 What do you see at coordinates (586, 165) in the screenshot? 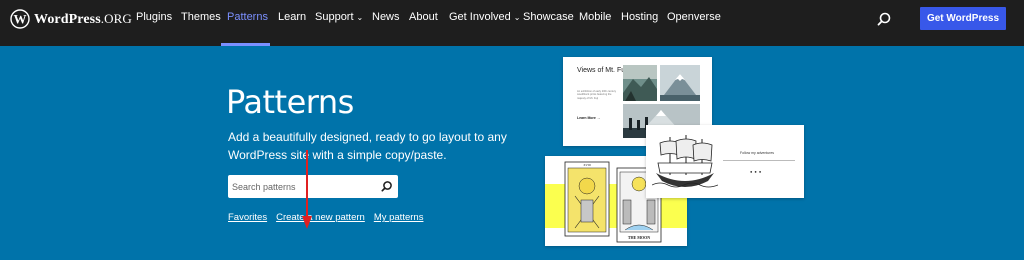
I see `tarot-card-numeral: XVIII` at bounding box center [586, 165].